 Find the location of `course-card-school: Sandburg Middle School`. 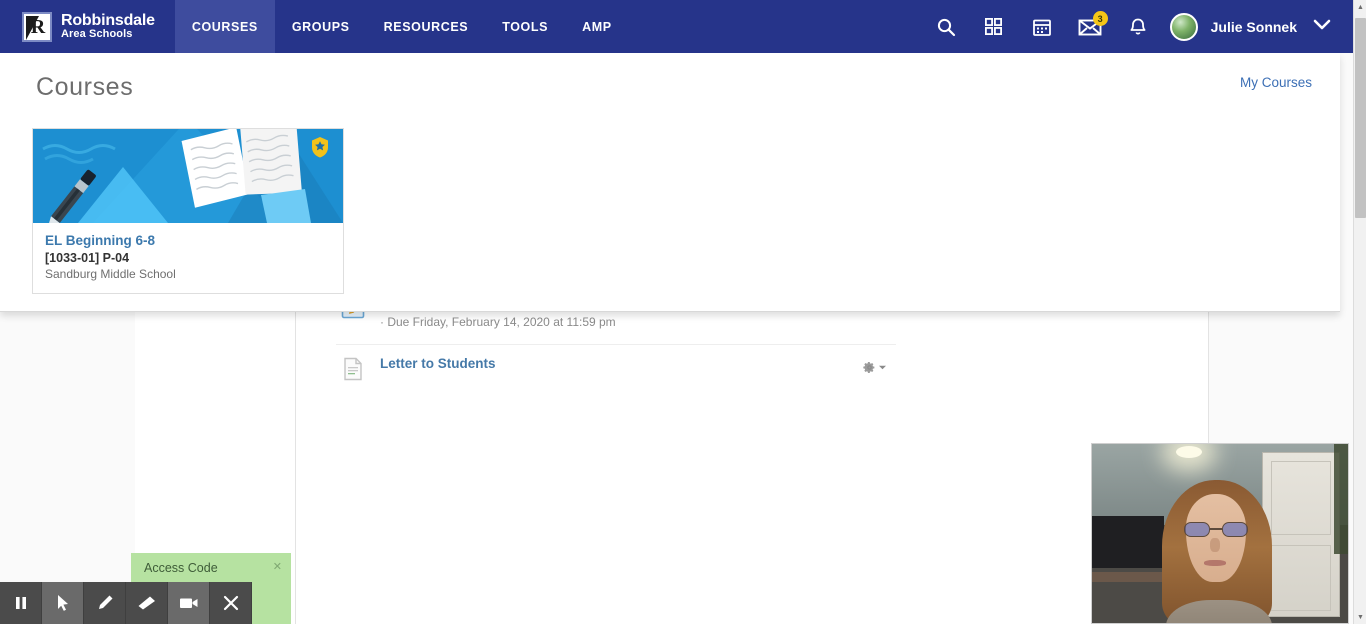

course-card-school: Sandburg Middle School is located at coordinates (110, 274).